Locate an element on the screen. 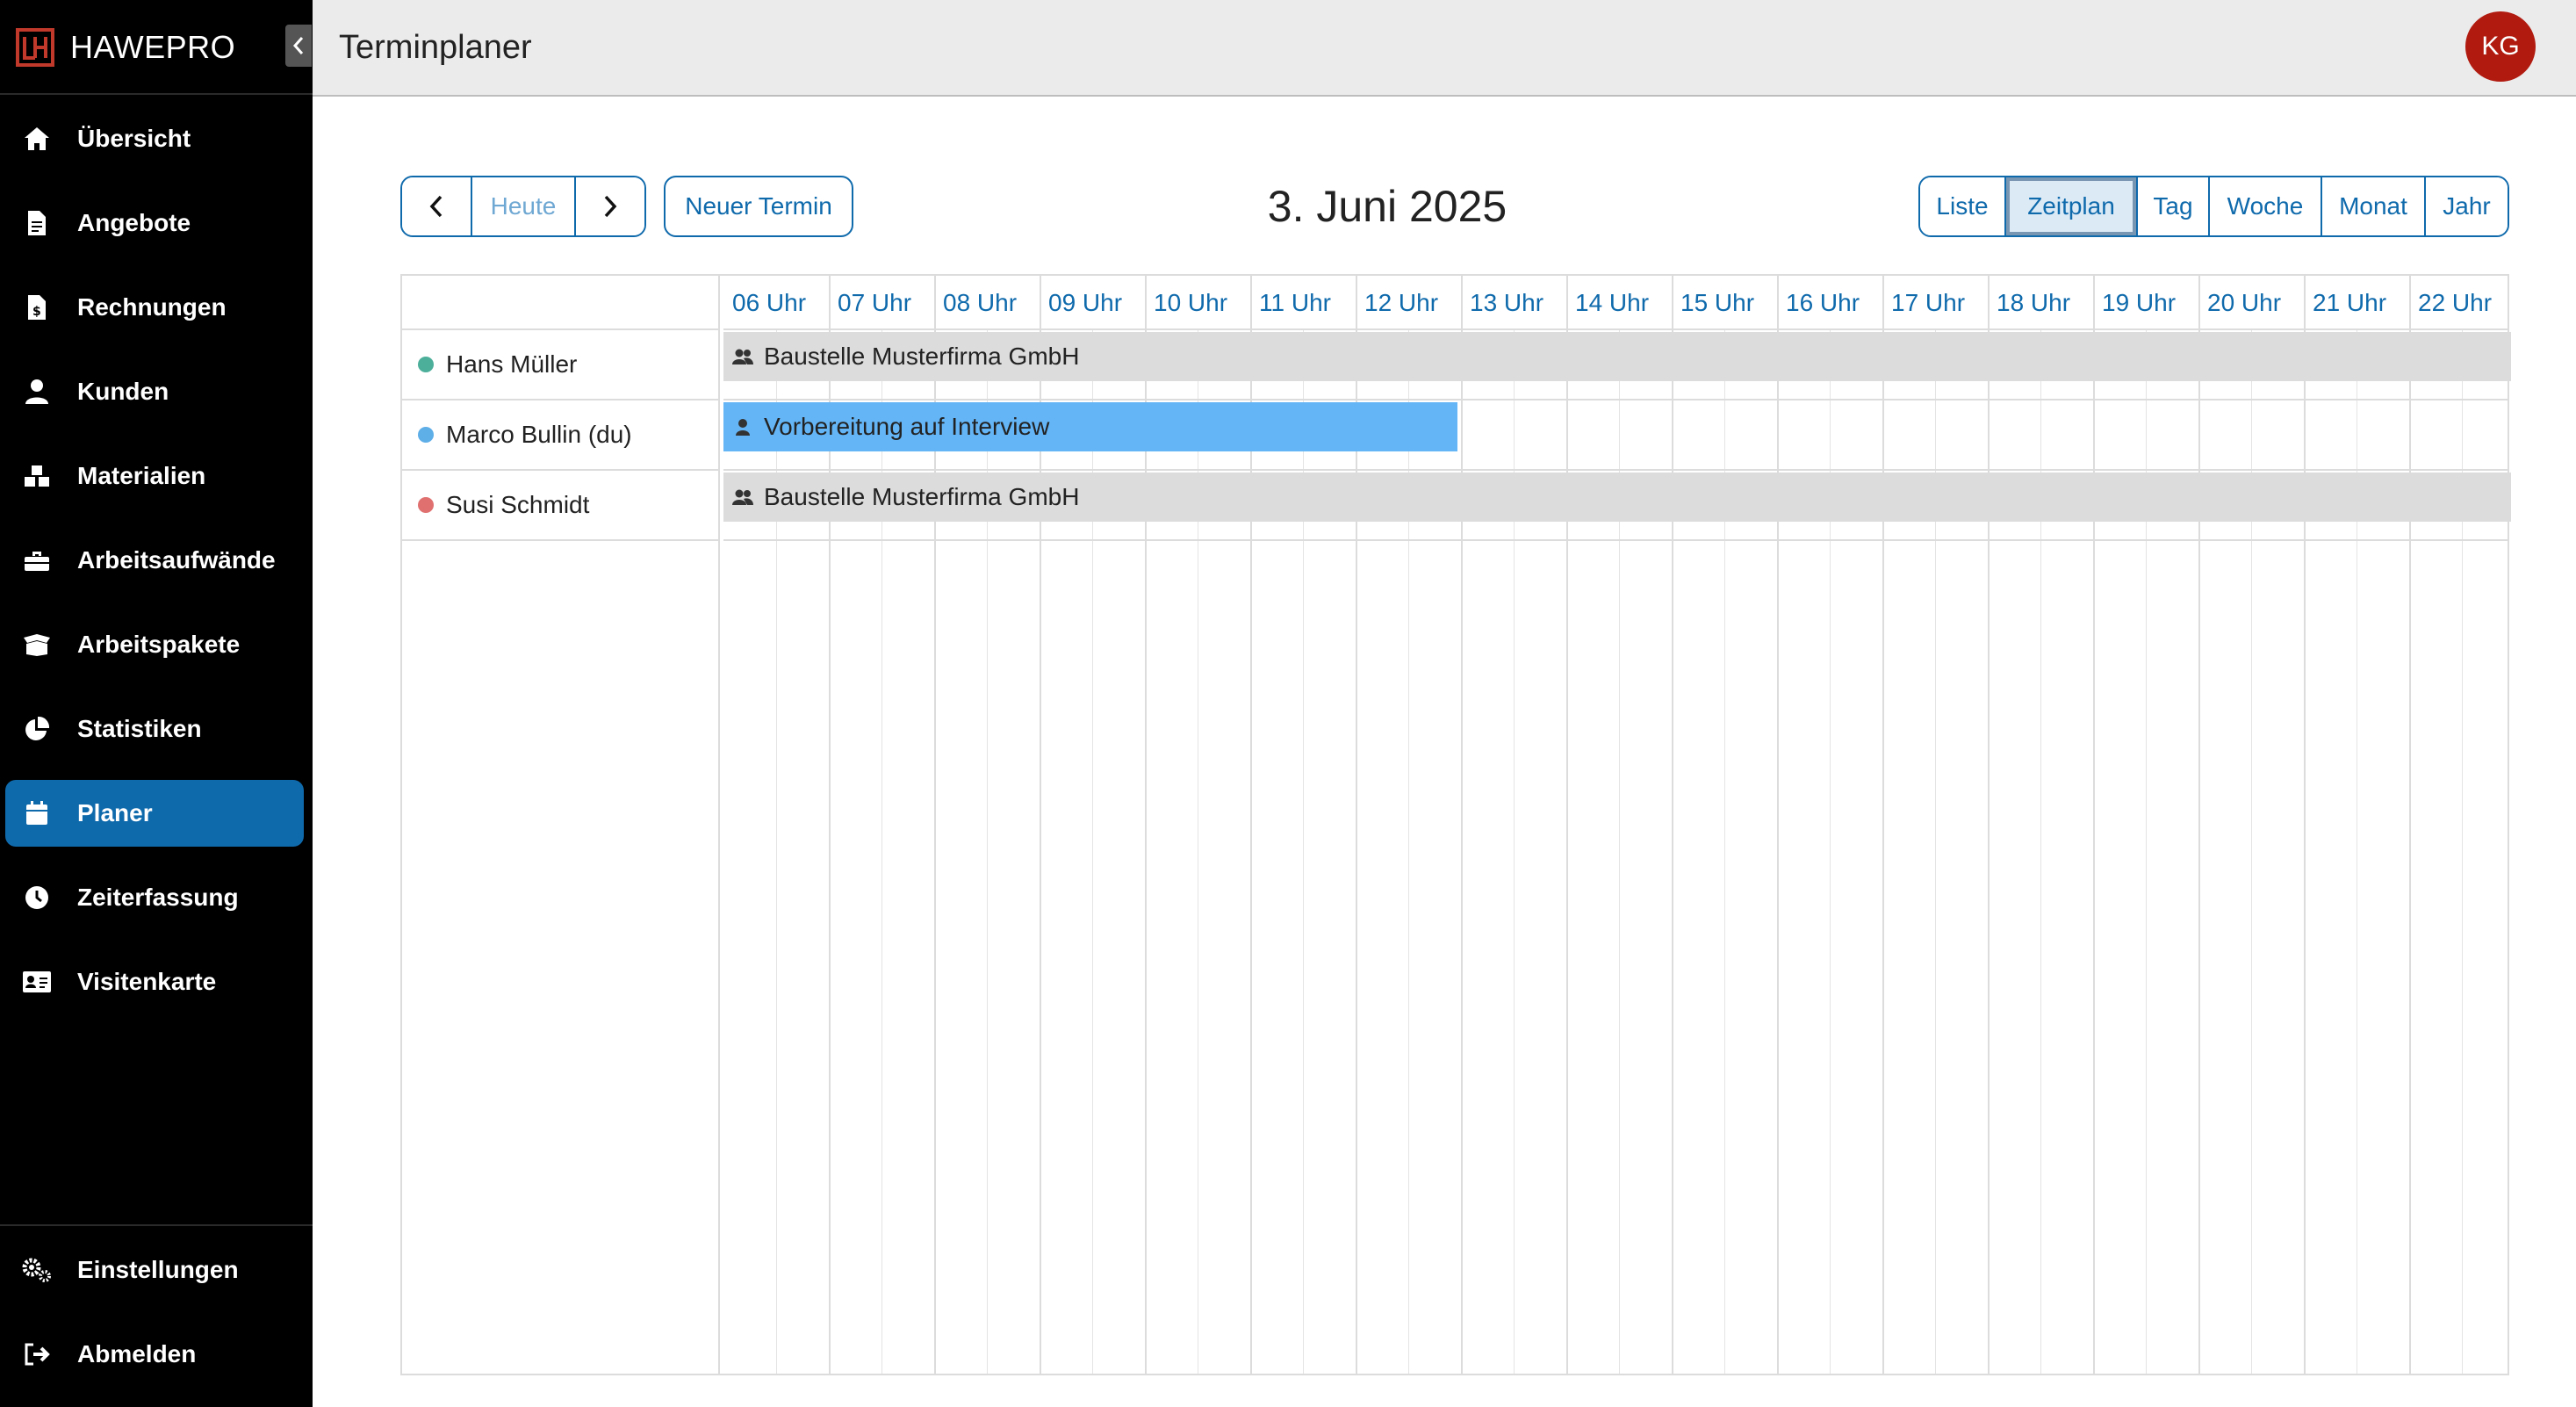 The width and height of the screenshot is (2576, 1407). sidebar-item-planer: Planer is located at coordinates (154, 814).